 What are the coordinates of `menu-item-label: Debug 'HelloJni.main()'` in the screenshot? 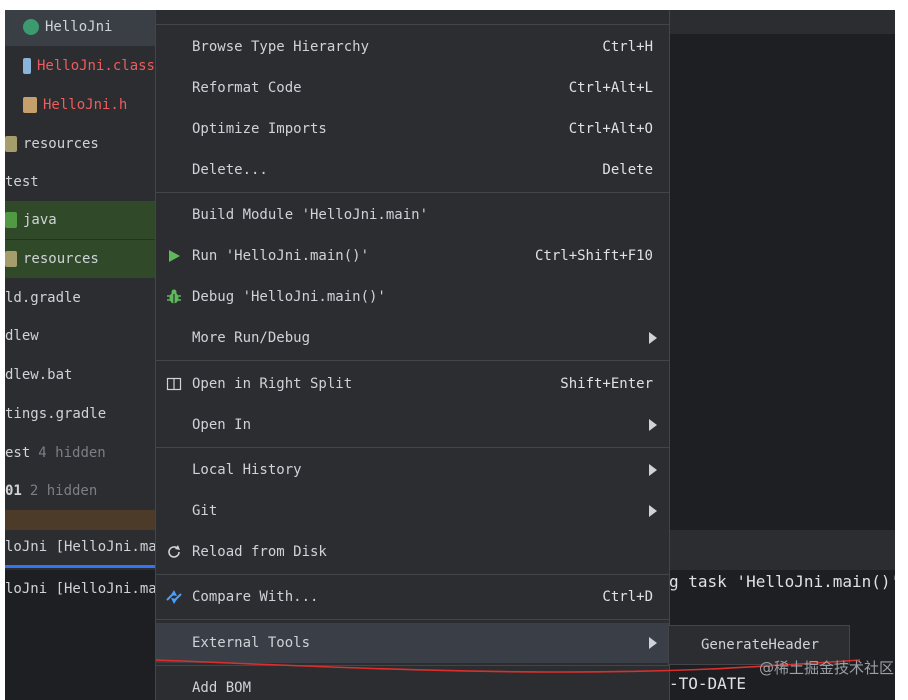 It's located at (289, 297).